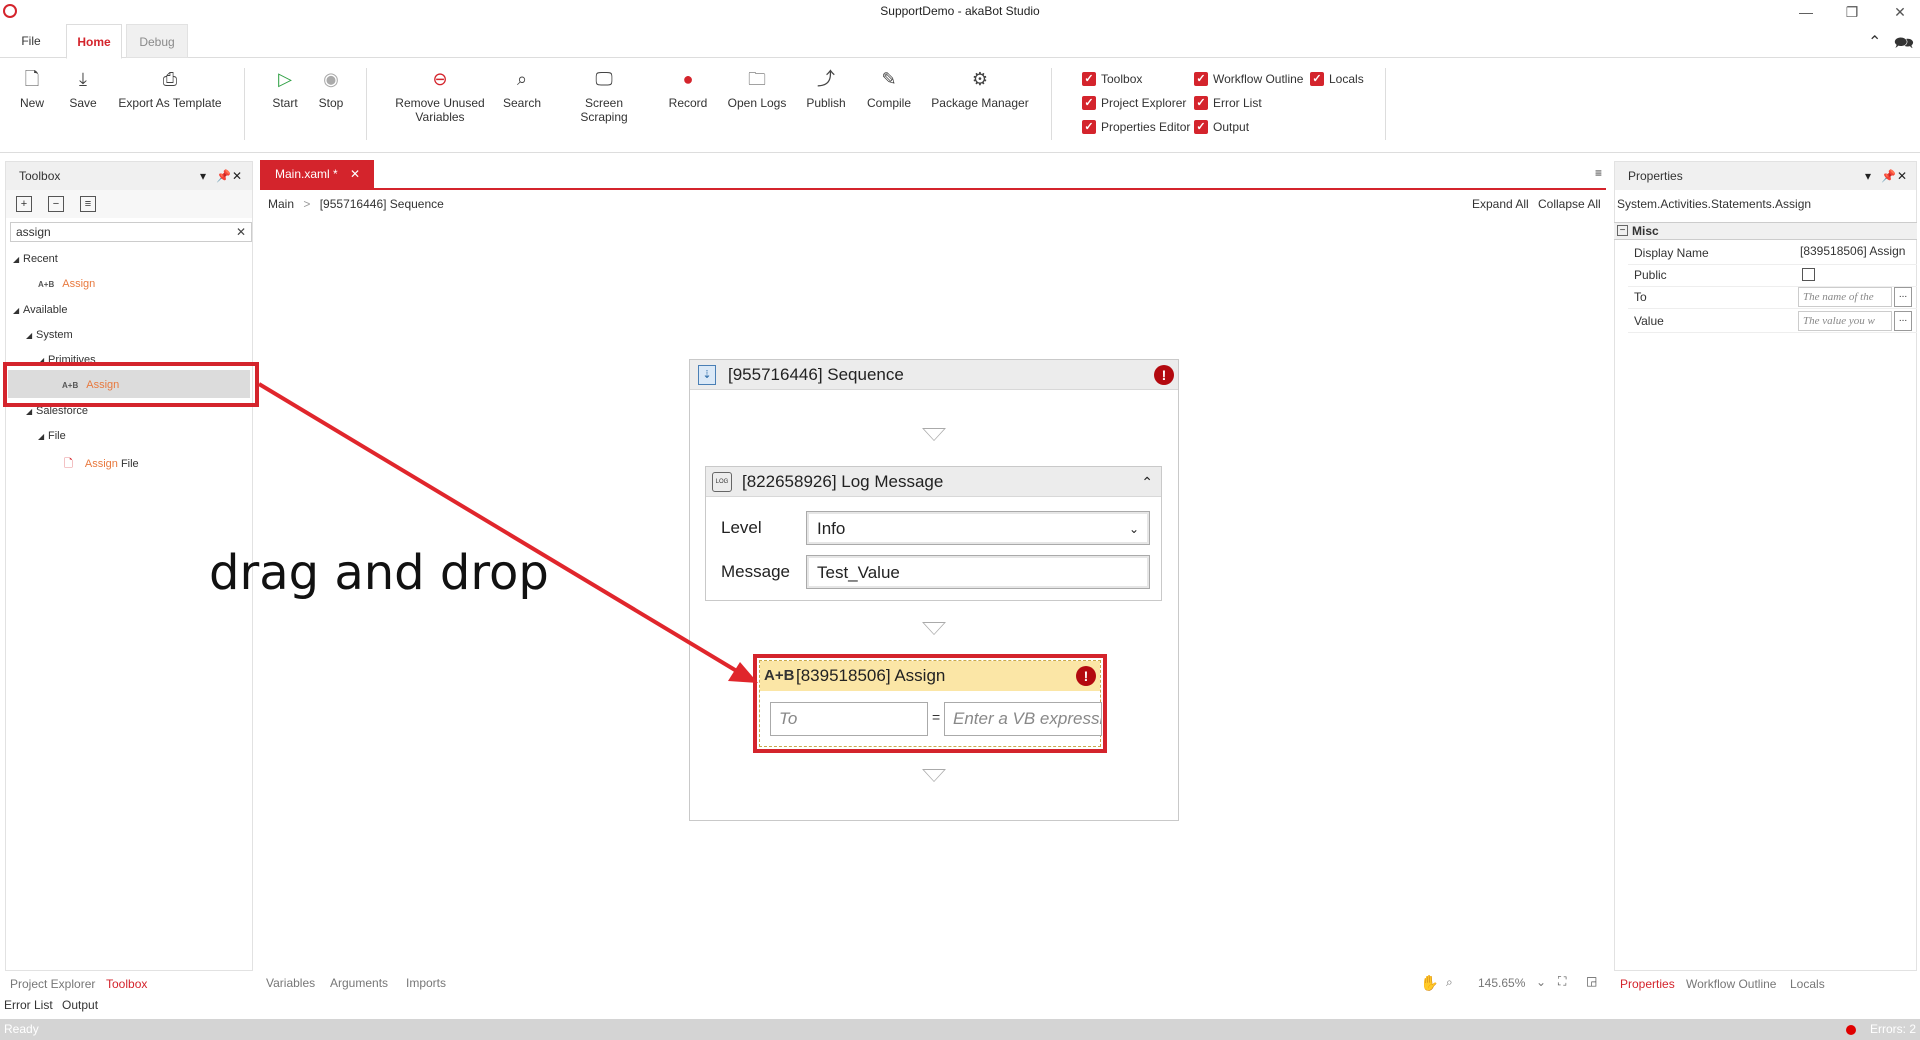  Describe the element at coordinates (52, 984) in the screenshot. I see `tab-project-explorer: Project Explorer` at that location.